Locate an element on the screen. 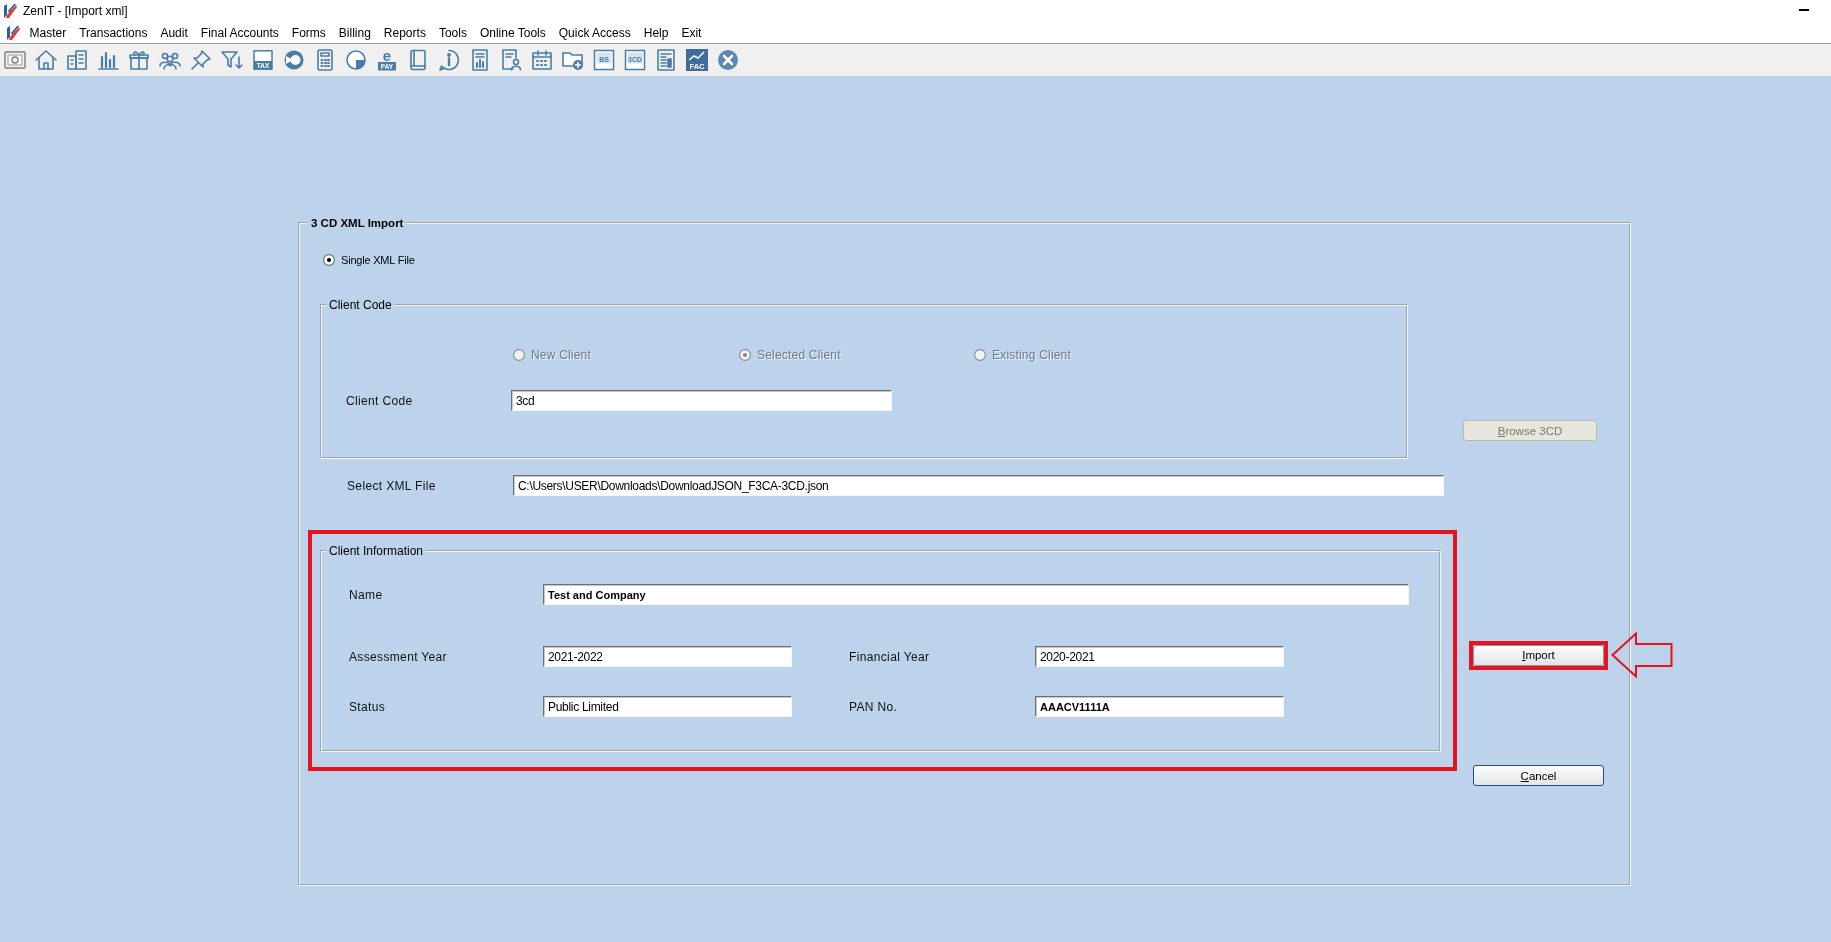 This screenshot has width=1831, height=942. window-title: ZenIT - [Import xml] is located at coordinates (75, 11).